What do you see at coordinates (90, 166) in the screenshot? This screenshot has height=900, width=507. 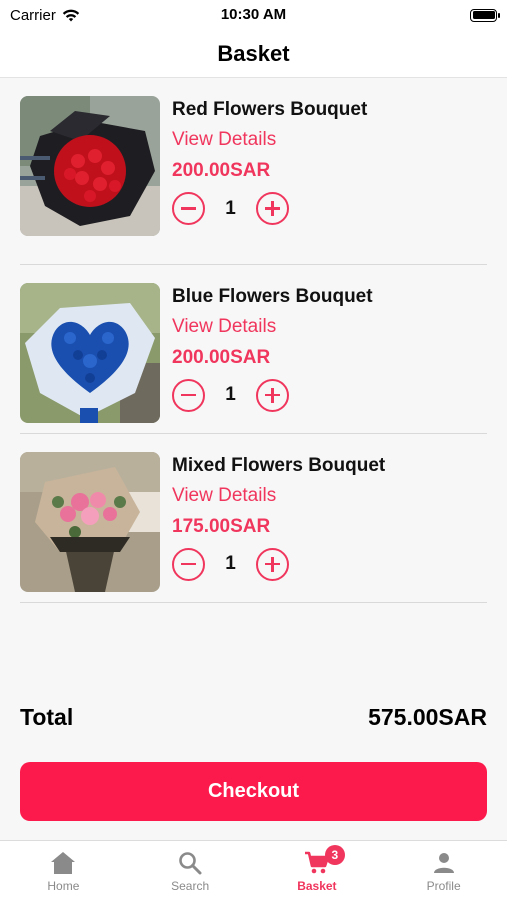 I see `product-image-red-roses` at bounding box center [90, 166].